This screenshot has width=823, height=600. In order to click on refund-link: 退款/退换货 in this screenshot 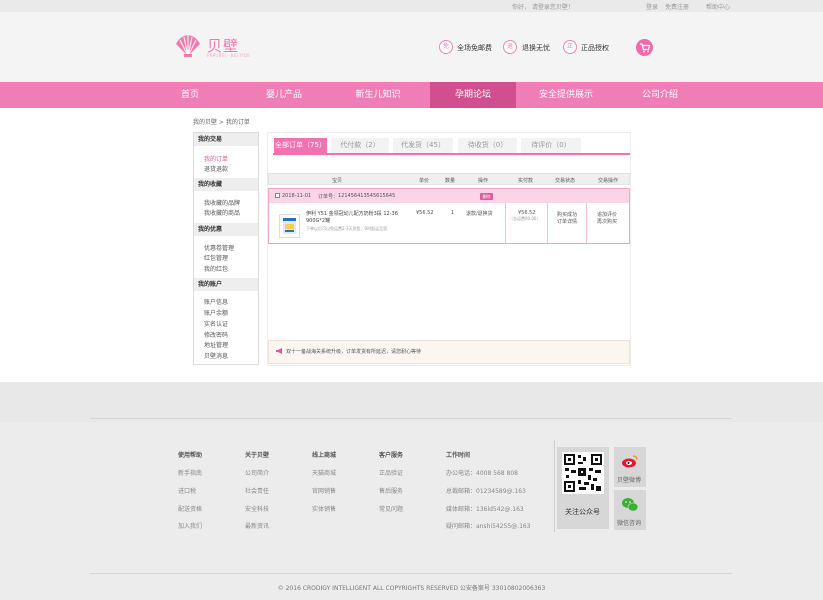, I will do `click(479, 213)`.